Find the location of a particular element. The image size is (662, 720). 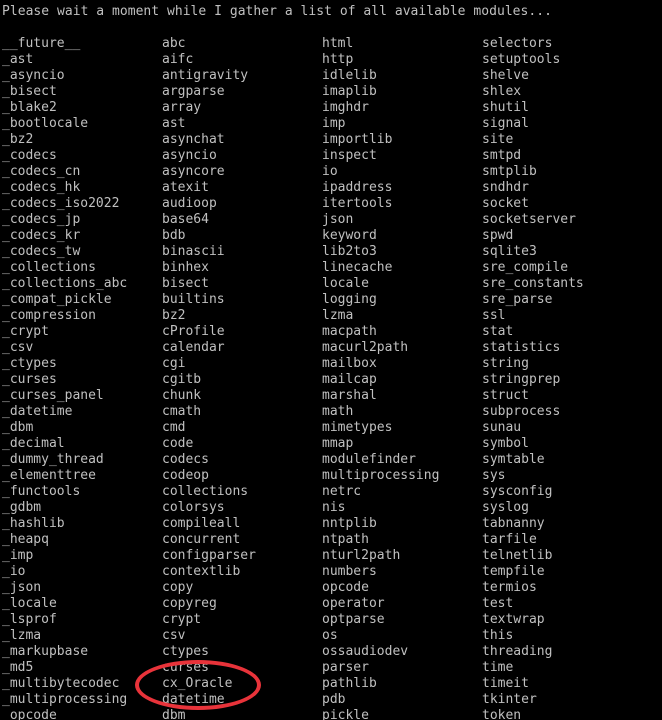

module-name: _compat_pickle is located at coordinates (57, 299).